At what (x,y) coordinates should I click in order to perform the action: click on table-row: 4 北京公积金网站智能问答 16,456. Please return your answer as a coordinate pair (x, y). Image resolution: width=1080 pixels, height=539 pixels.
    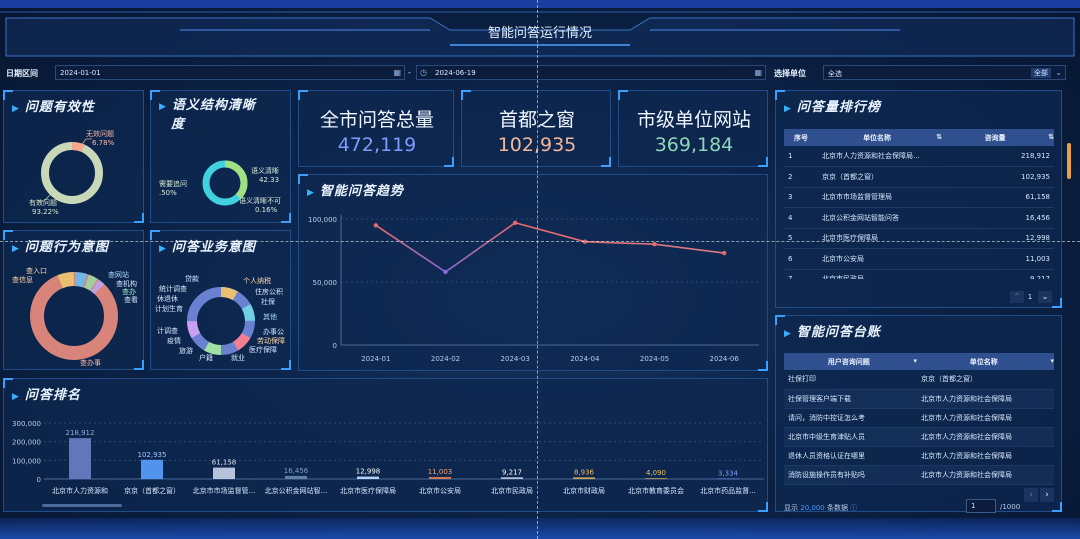
    Looking at the image, I should click on (919, 218).